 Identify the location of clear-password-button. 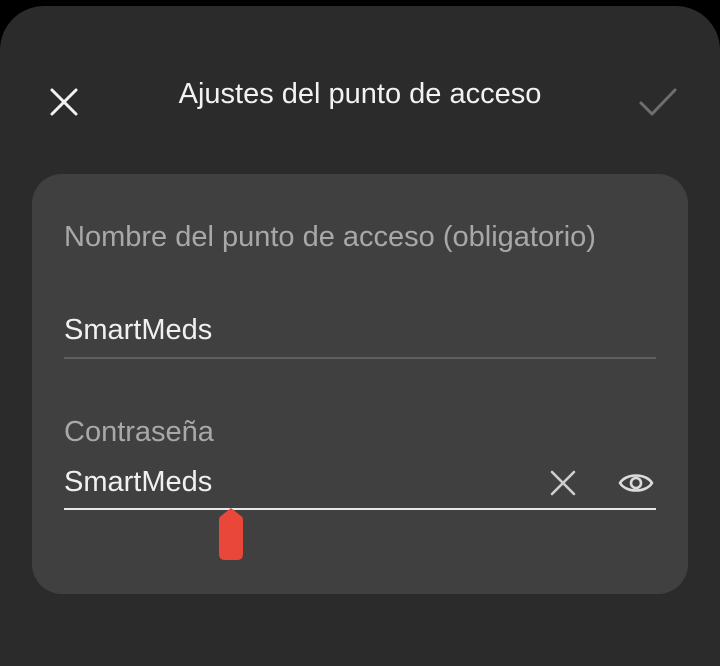
(563, 483).